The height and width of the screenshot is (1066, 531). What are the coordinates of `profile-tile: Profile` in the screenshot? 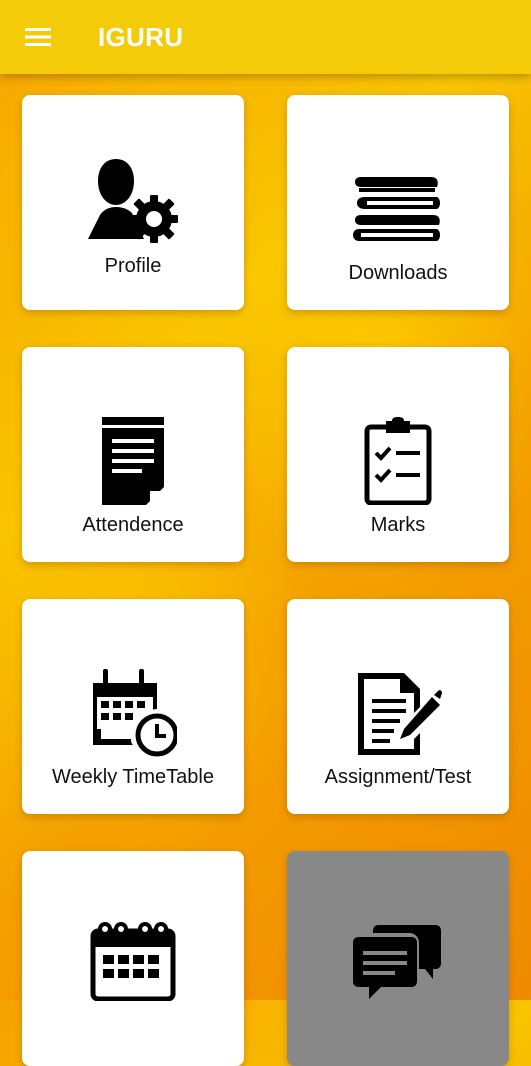 It's located at (133, 202).